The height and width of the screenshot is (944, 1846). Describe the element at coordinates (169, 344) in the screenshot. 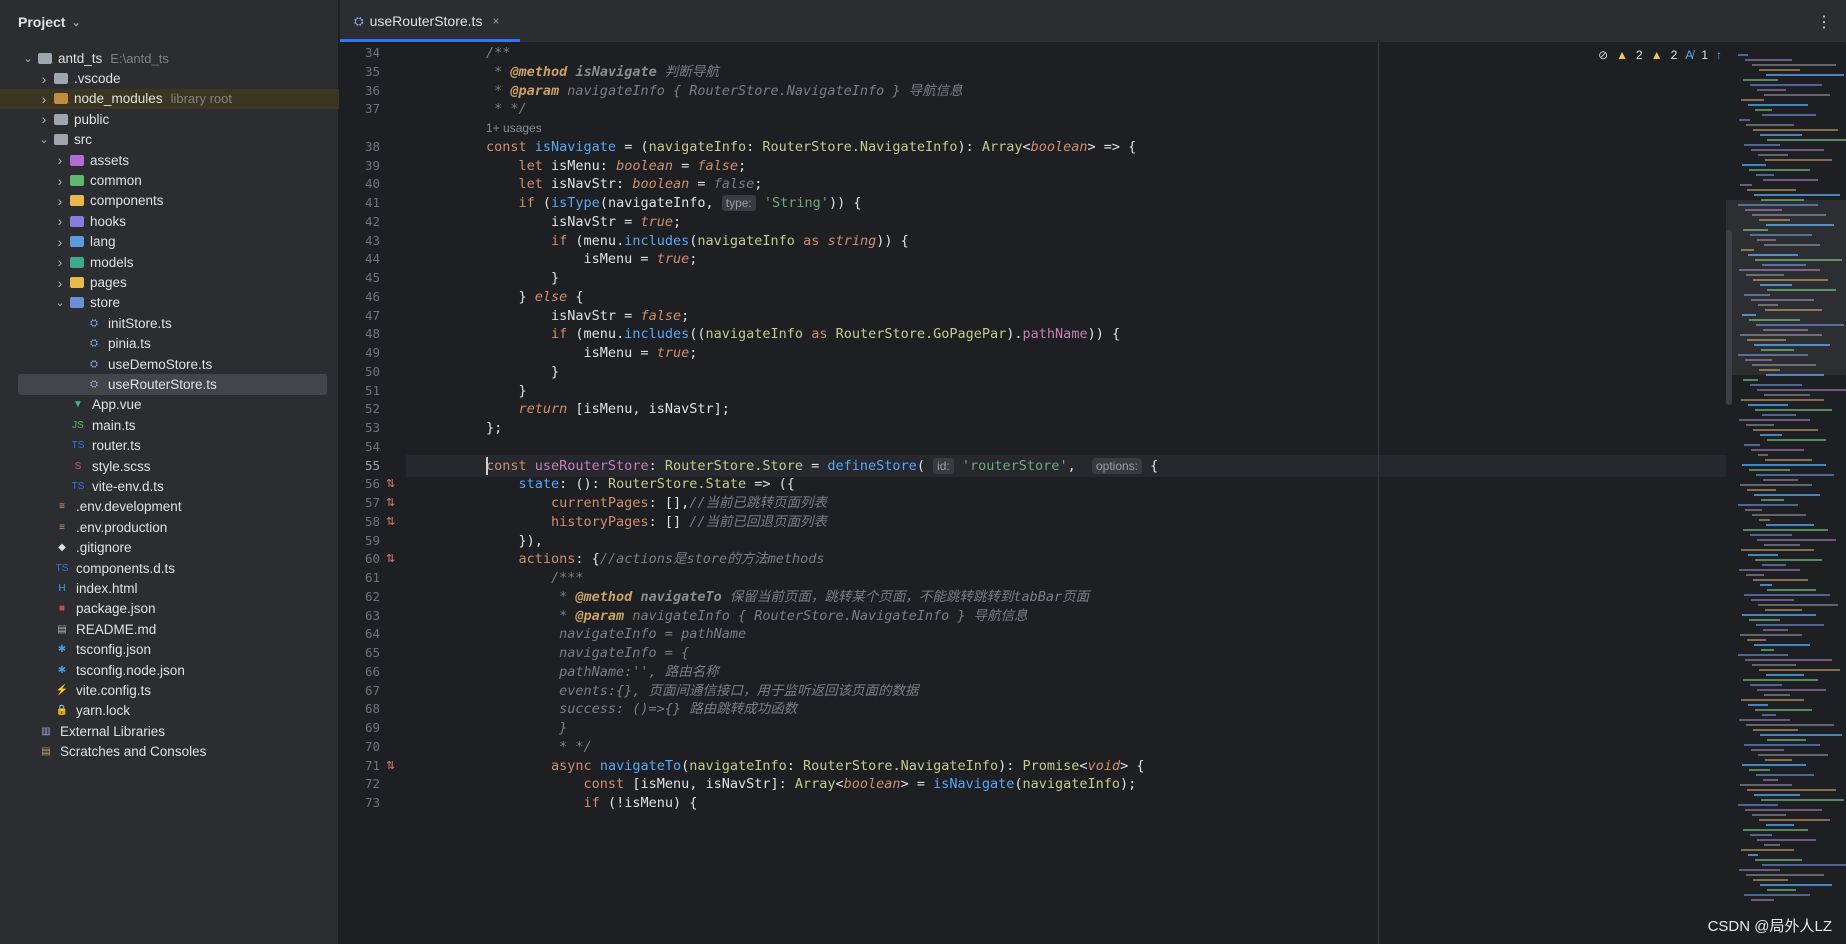

I see `tree-item: ⛭ pinia.ts` at that location.